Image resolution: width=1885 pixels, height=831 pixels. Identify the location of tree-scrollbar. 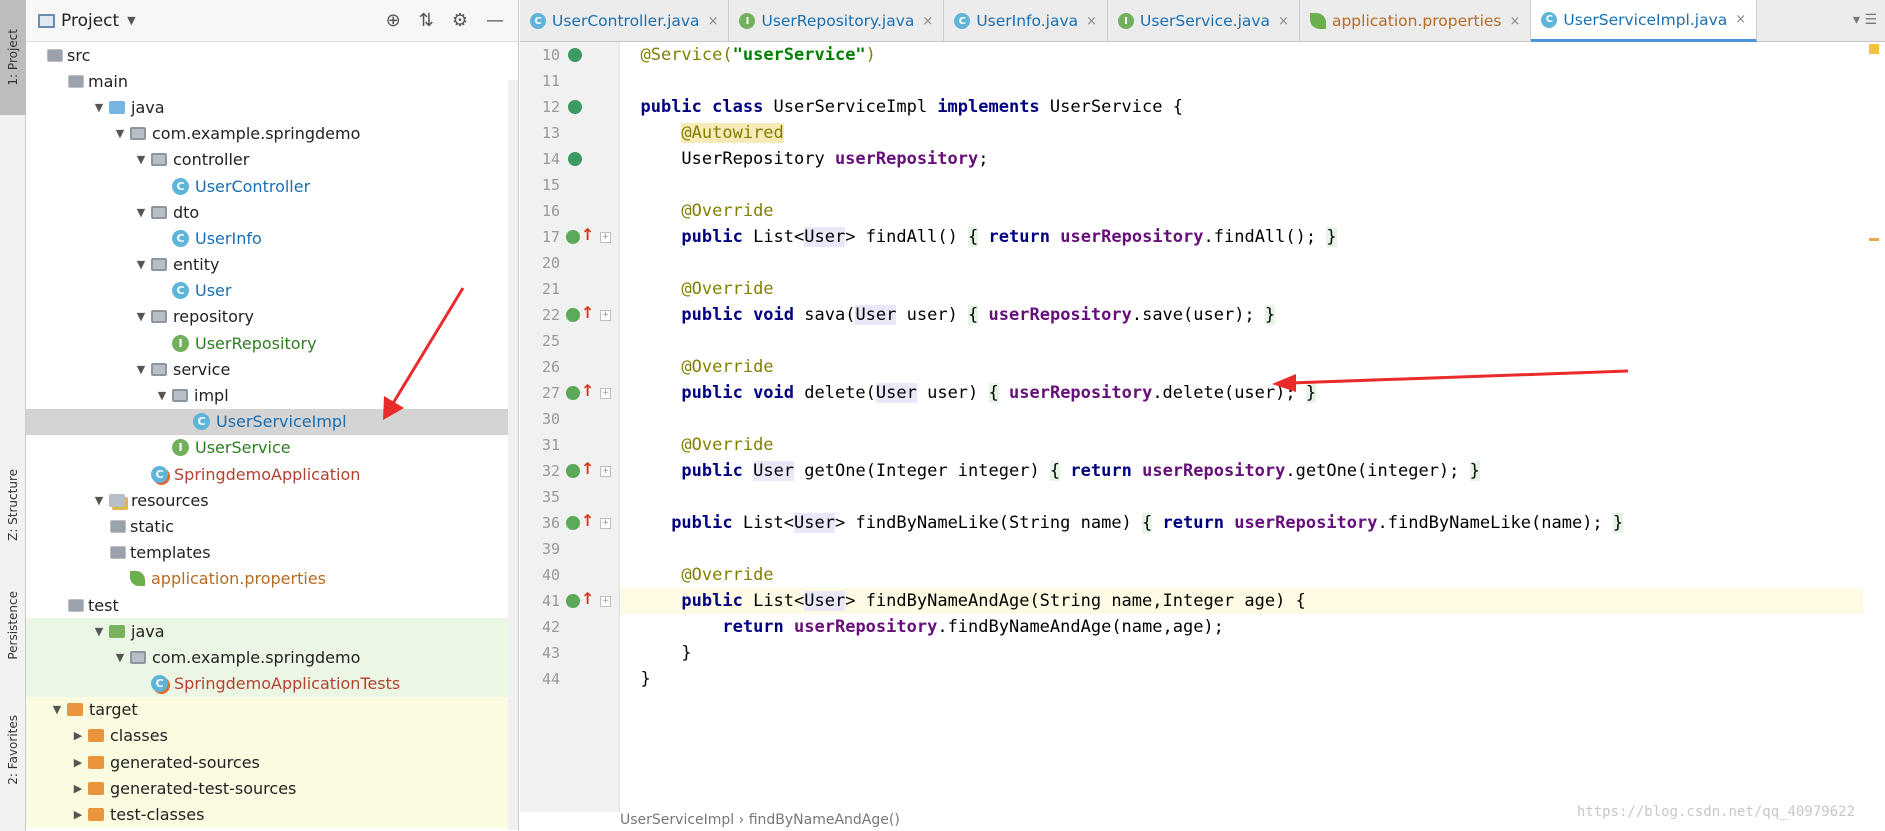
(513, 455).